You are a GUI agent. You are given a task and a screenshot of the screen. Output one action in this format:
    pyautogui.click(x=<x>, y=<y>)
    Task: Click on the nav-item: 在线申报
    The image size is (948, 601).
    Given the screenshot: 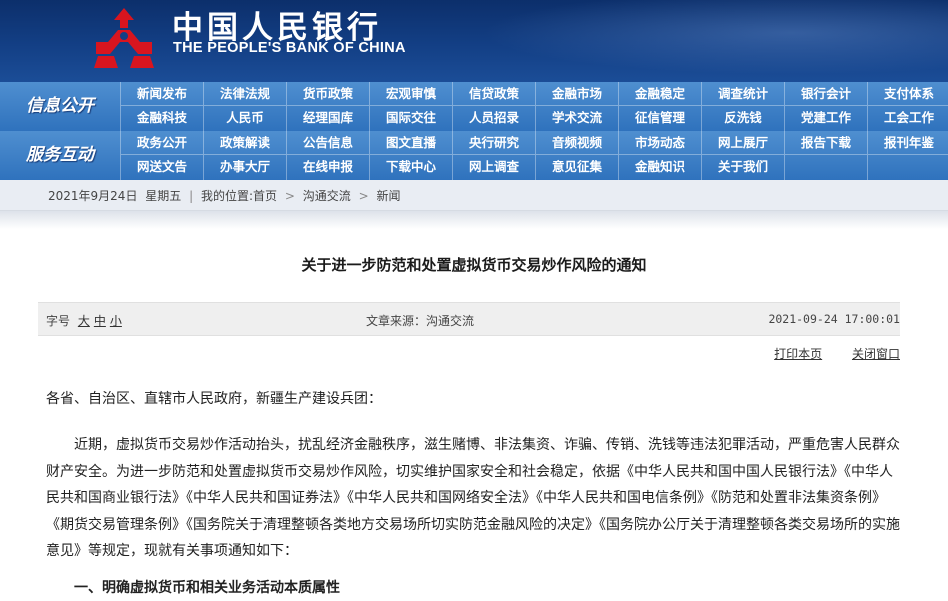 What is the action you would take?
    pyautogui.click(x=327, y=167)
    